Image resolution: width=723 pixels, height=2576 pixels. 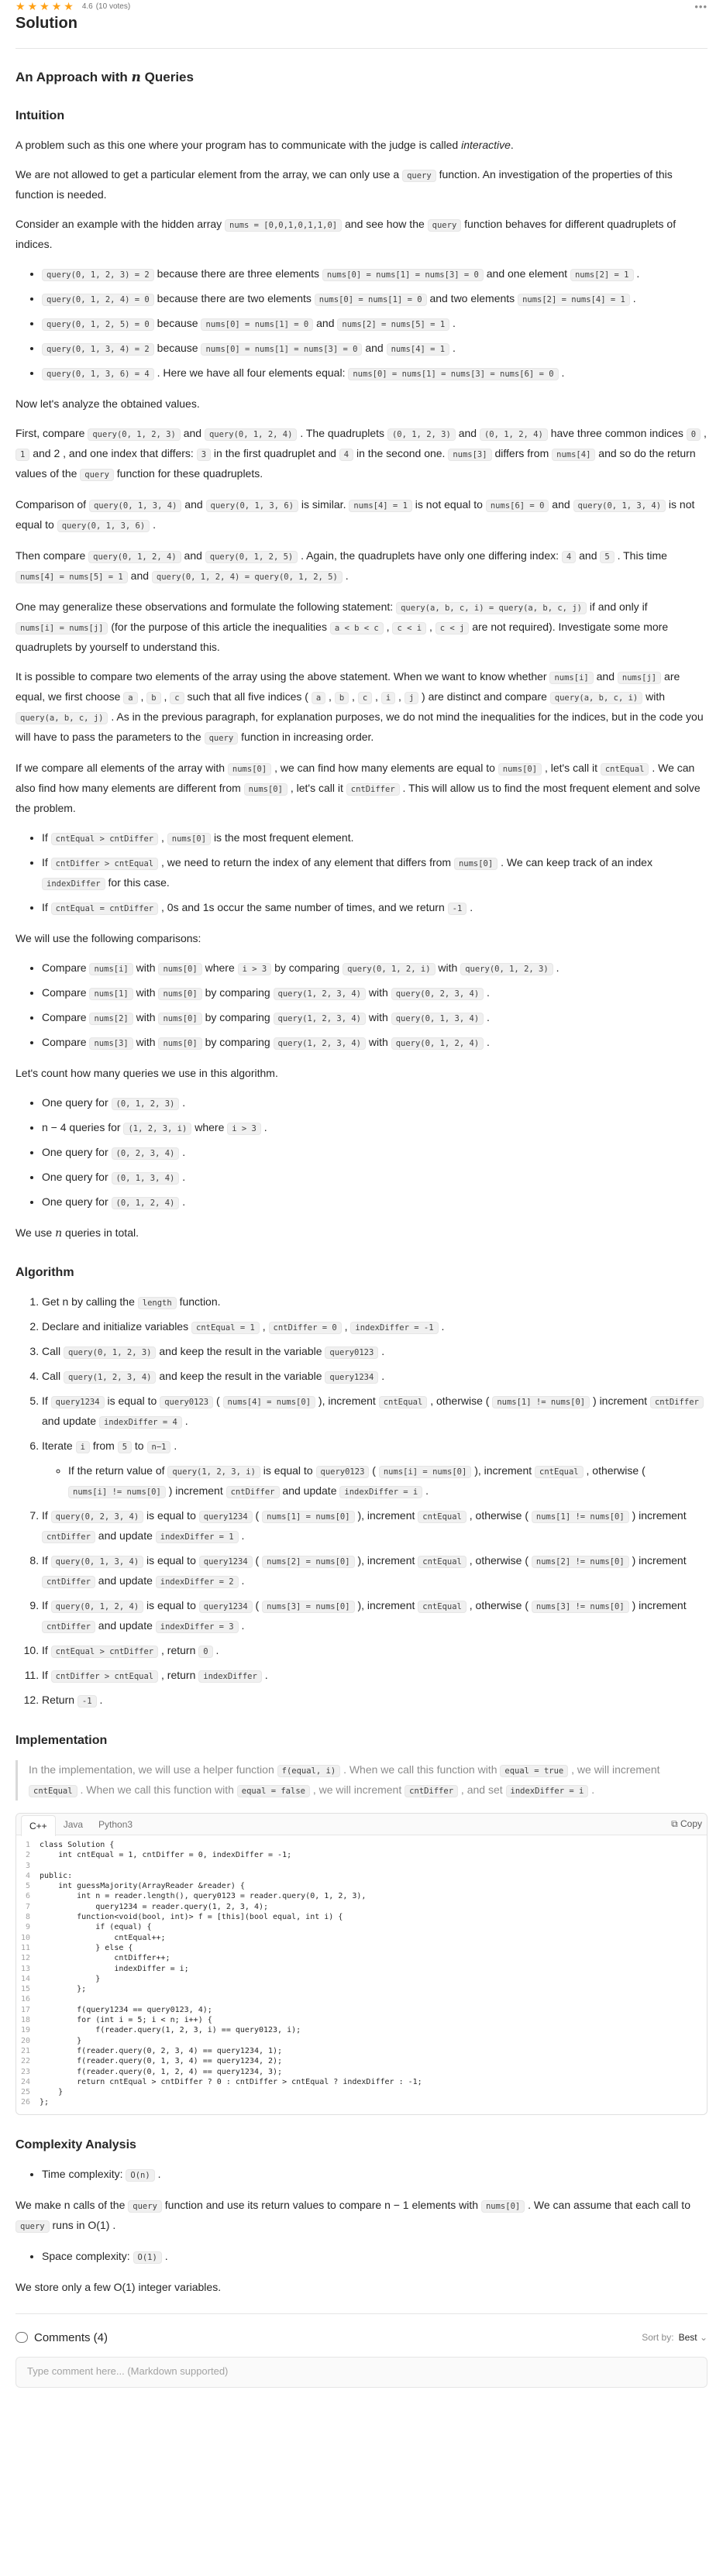 I want to click on inline-code: cntDiffer > cntEqual, so click(x=105, y=1676).